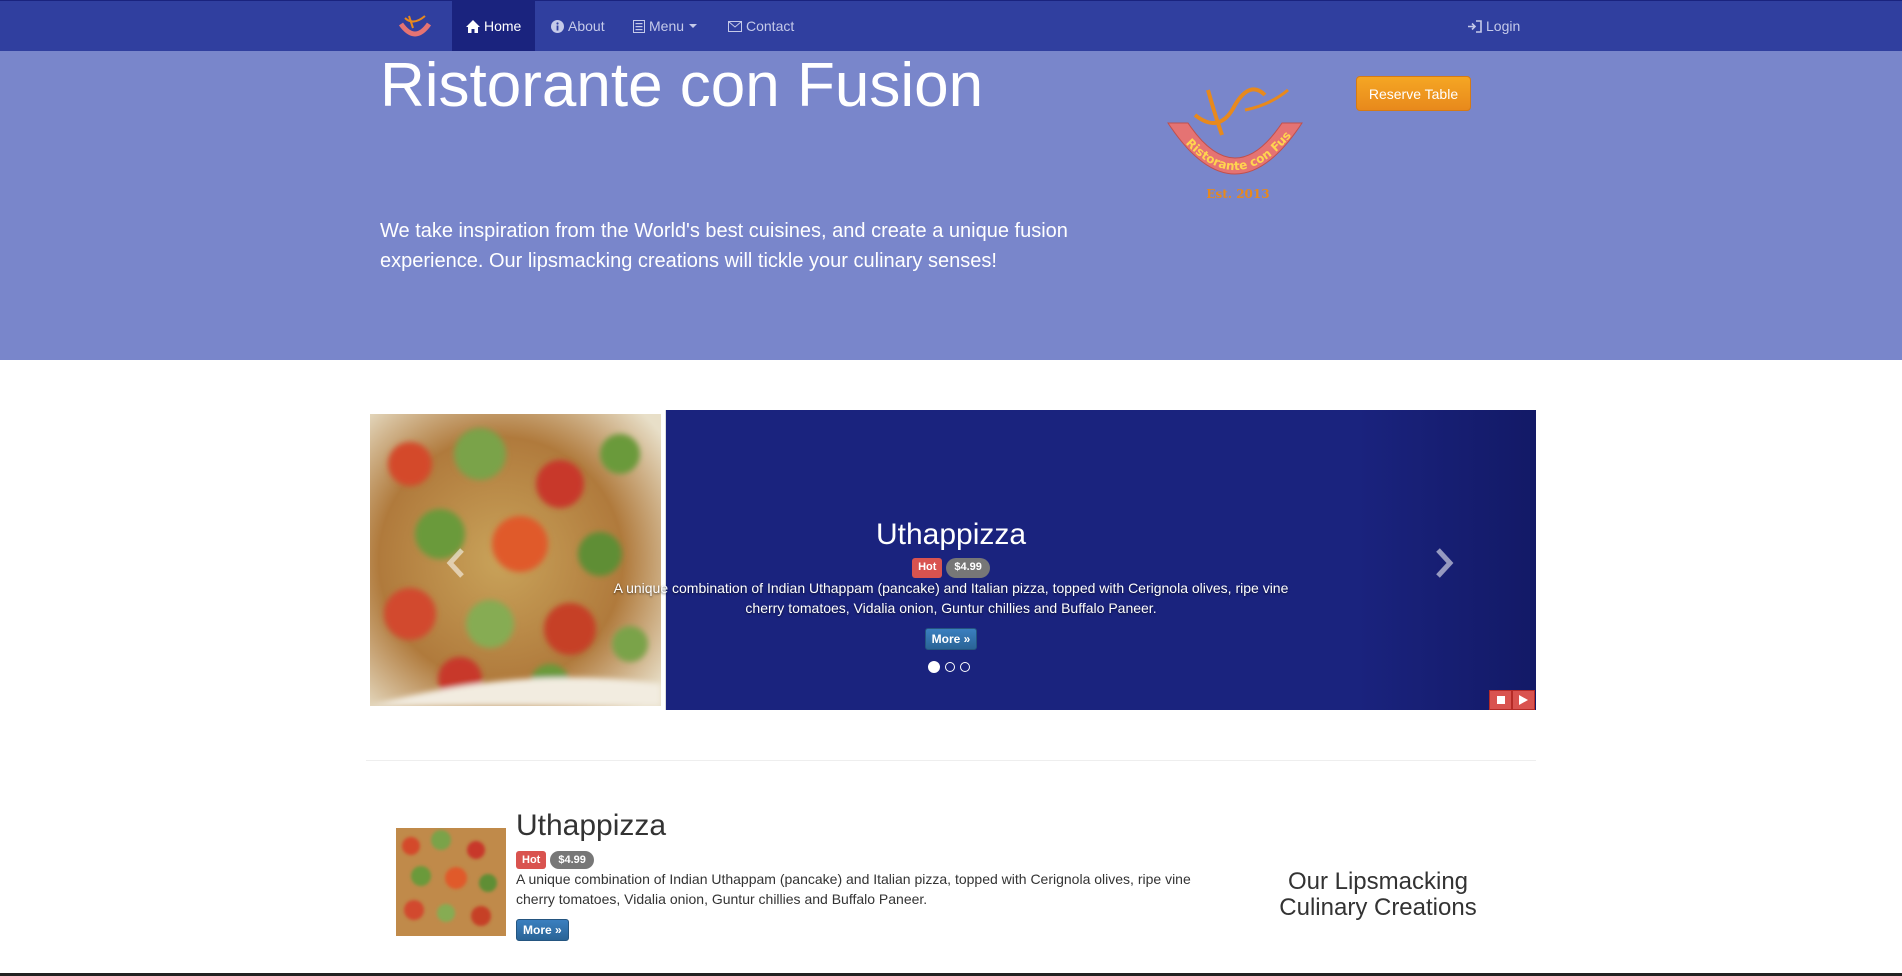 This screenshot has width=1902, height=976. What do you see at coordinates (1413, 93) in the screenshot?
I see `reserve-table-button: Reserve Table` at bounding box center [1413, 93].